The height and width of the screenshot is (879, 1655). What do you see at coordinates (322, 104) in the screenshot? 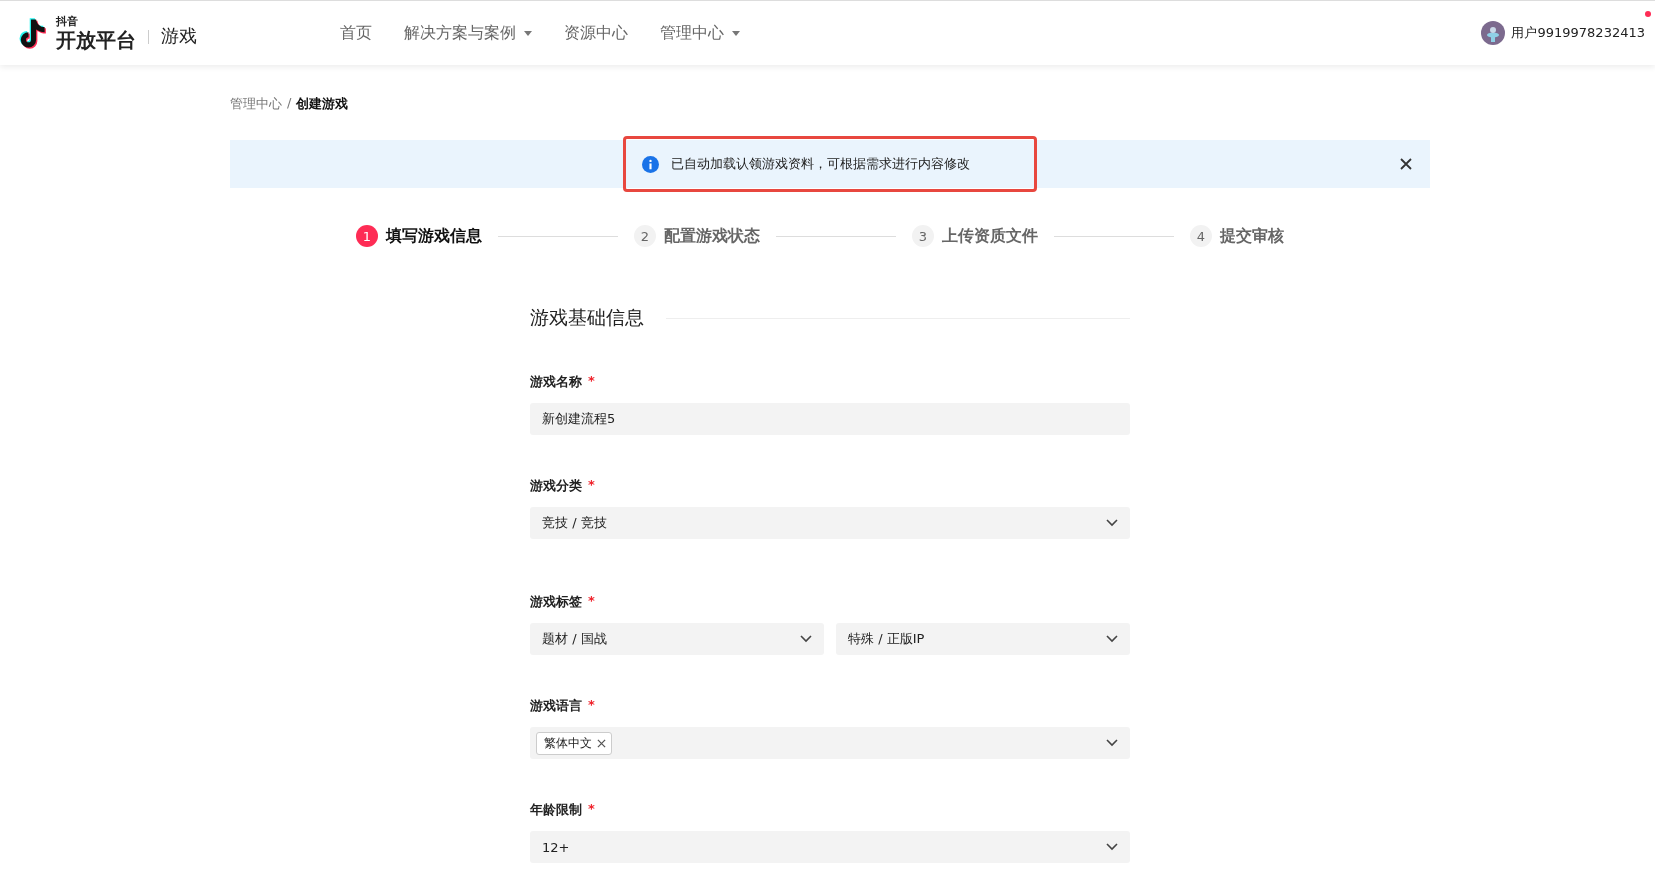
I see `breadcrumb-item: 创建游戏` at bounding box center [322, 104].